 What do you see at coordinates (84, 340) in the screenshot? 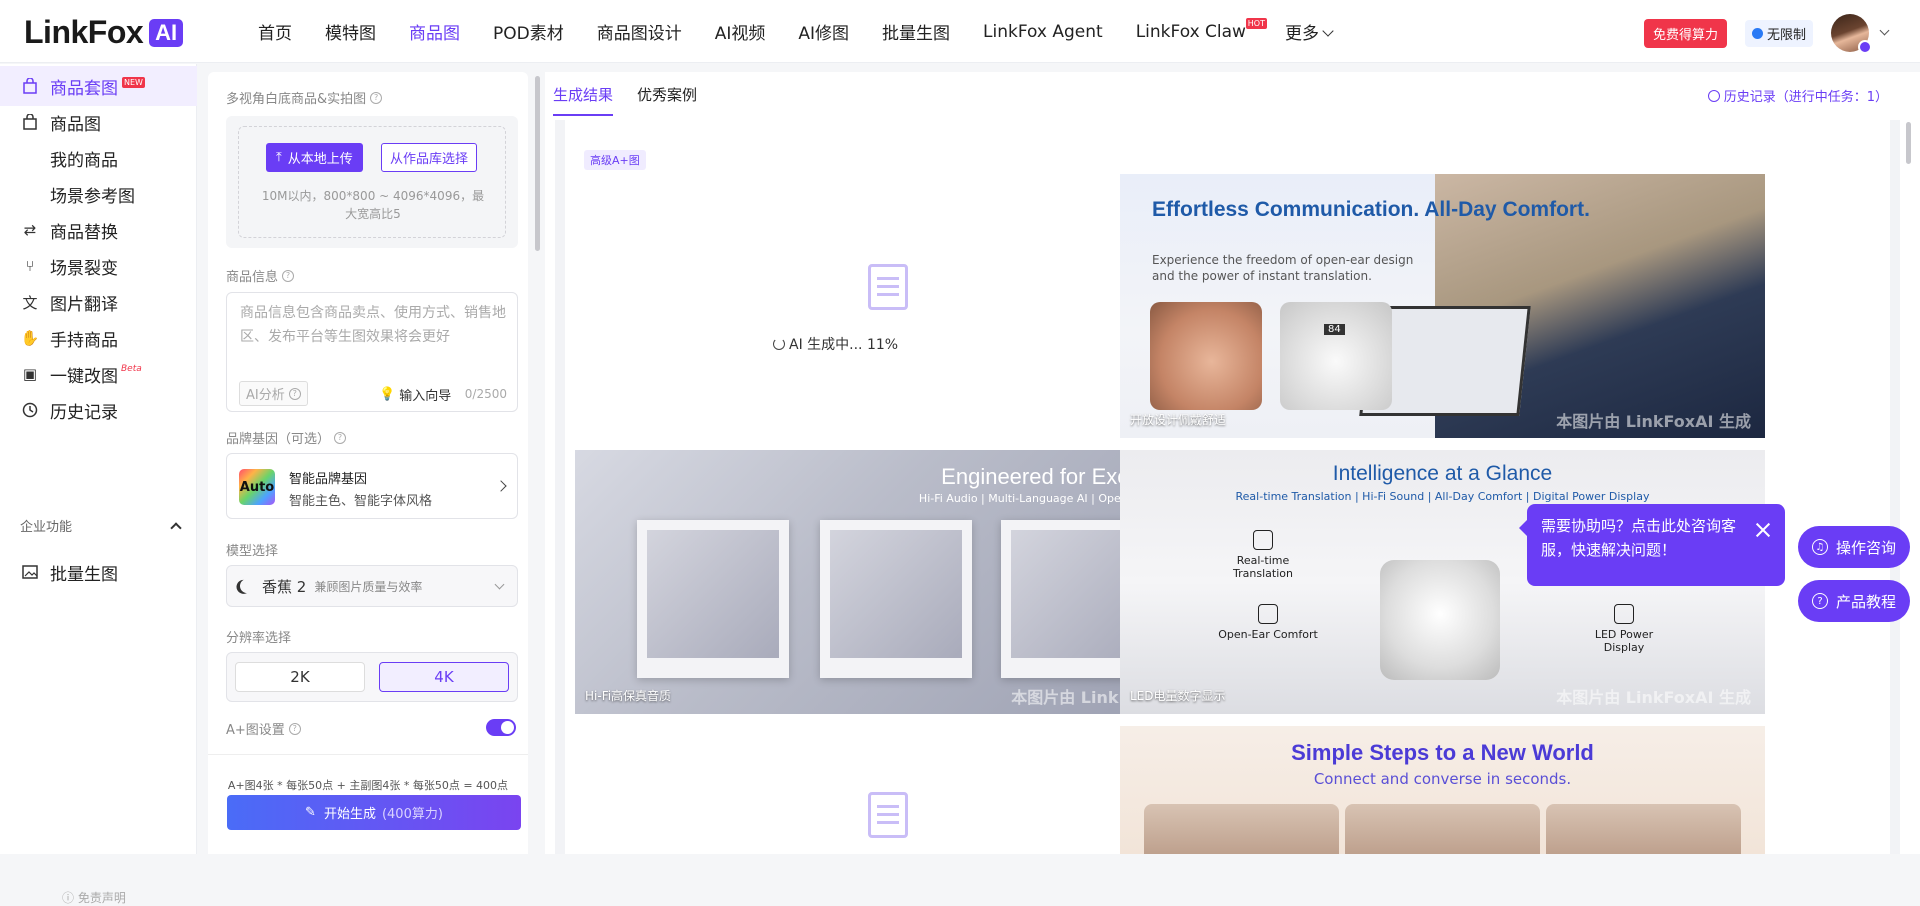
I see `sidebar-item-label: 手持商品` at bounding box center [84, 340].